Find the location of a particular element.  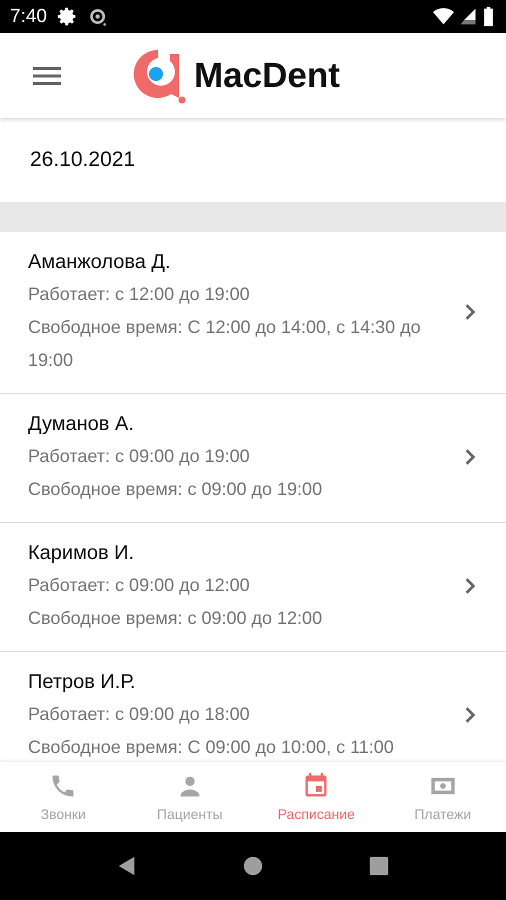

doctor-row: Каримов И. Работает: с 09:00 до 12:00 Свободное время: с 09:00 до 12:00 is located at coordinates (253, 587).